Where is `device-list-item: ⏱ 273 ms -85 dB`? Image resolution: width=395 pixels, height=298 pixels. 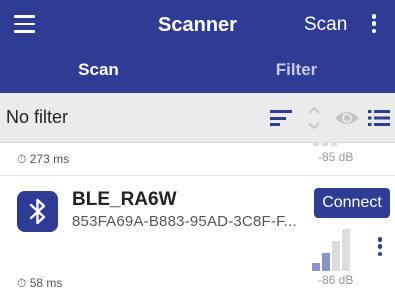
device-list-item: ⏱ 273 ms -85 dB is located at coordinates (197, 159).